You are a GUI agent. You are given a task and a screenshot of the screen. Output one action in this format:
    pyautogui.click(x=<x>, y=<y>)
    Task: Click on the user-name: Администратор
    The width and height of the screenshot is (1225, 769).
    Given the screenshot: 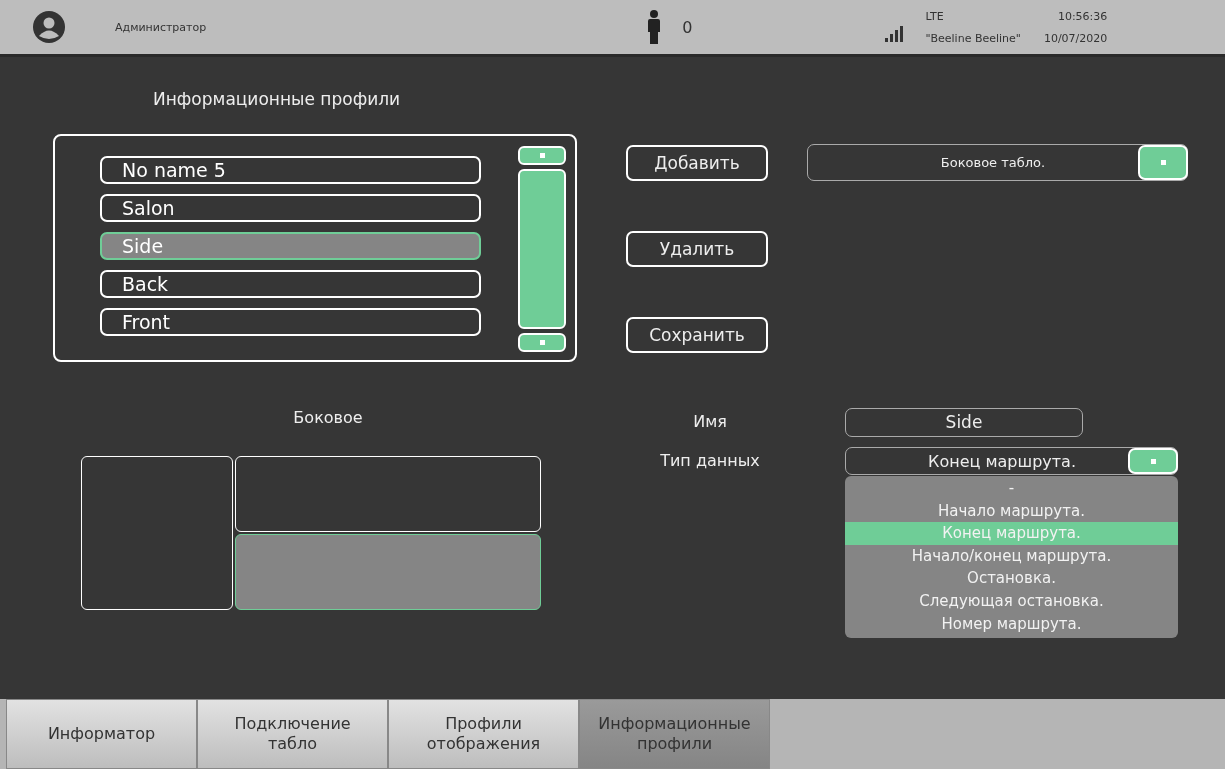 What is the action you would take?
    pyautogui.click(x=161, y=27)
    